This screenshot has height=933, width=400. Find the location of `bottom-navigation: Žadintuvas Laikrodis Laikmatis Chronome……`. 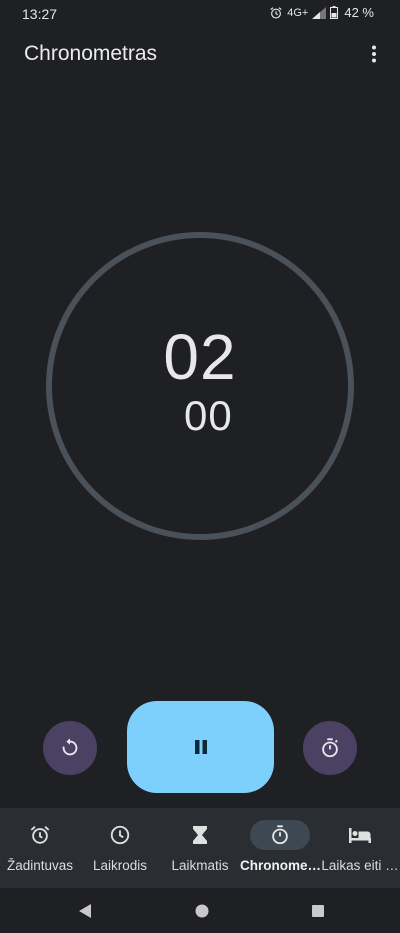

bottom-navigation: Žadintuvas Laikrodis Laikmatis Chronome…… is located at coordinates (200, 848).